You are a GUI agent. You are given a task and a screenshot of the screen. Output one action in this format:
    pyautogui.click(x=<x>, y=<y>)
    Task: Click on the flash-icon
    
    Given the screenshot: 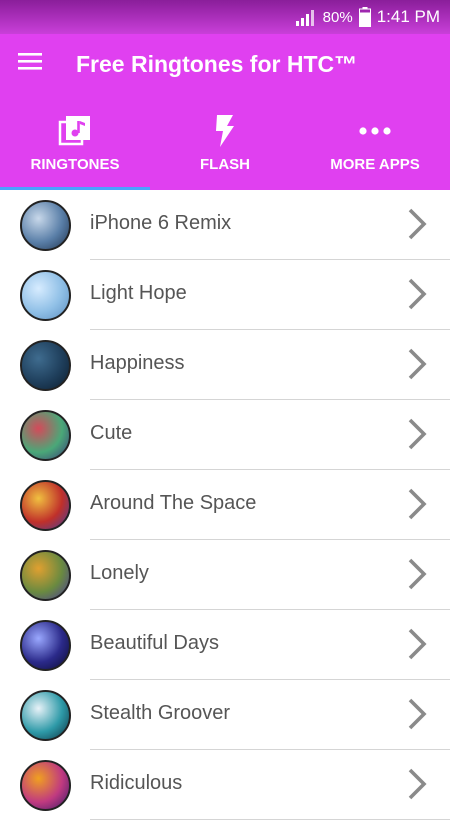 What is the action you would take?
    pyautogui.click(x=225, y=131)
    